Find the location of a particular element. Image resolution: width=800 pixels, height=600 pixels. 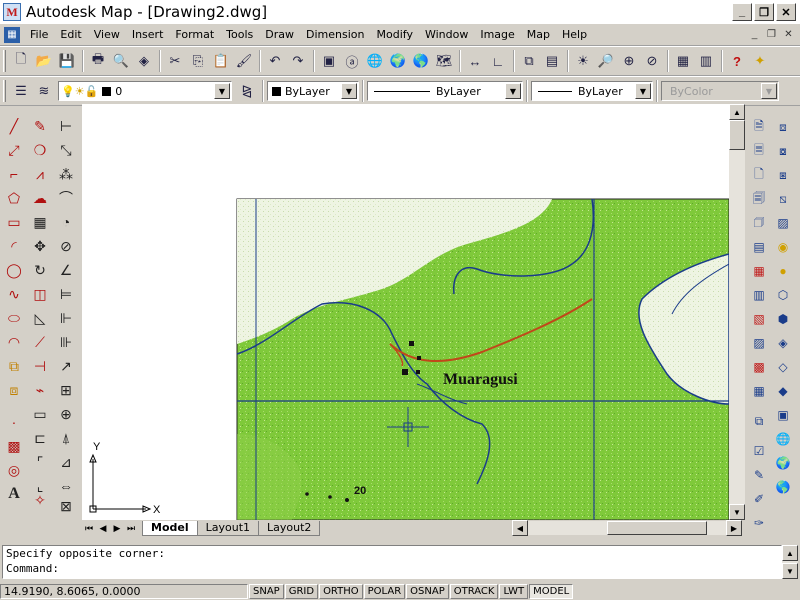

copy-icon: ⎘ is located at coordinates (198, 61).